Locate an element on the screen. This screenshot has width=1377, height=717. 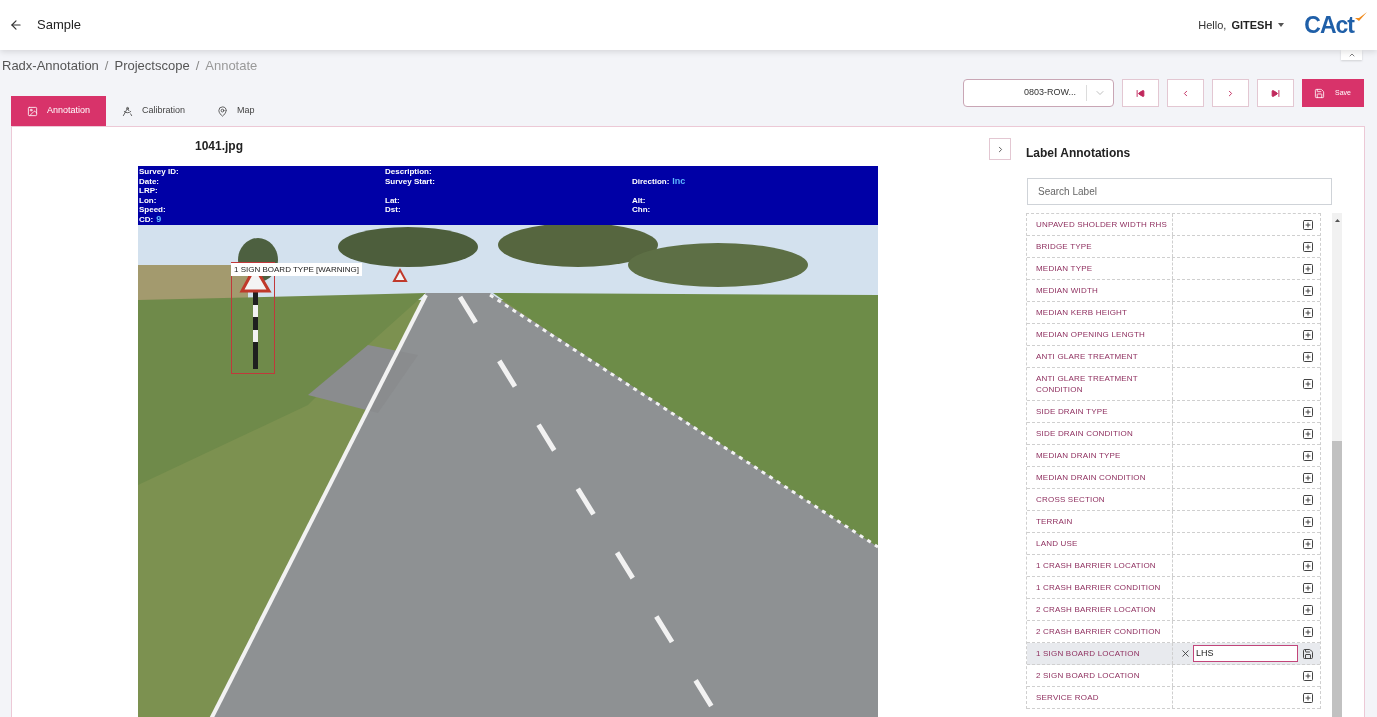
label-name: SIDE DRAIN TYPE is located at coordinates (1072, 411).